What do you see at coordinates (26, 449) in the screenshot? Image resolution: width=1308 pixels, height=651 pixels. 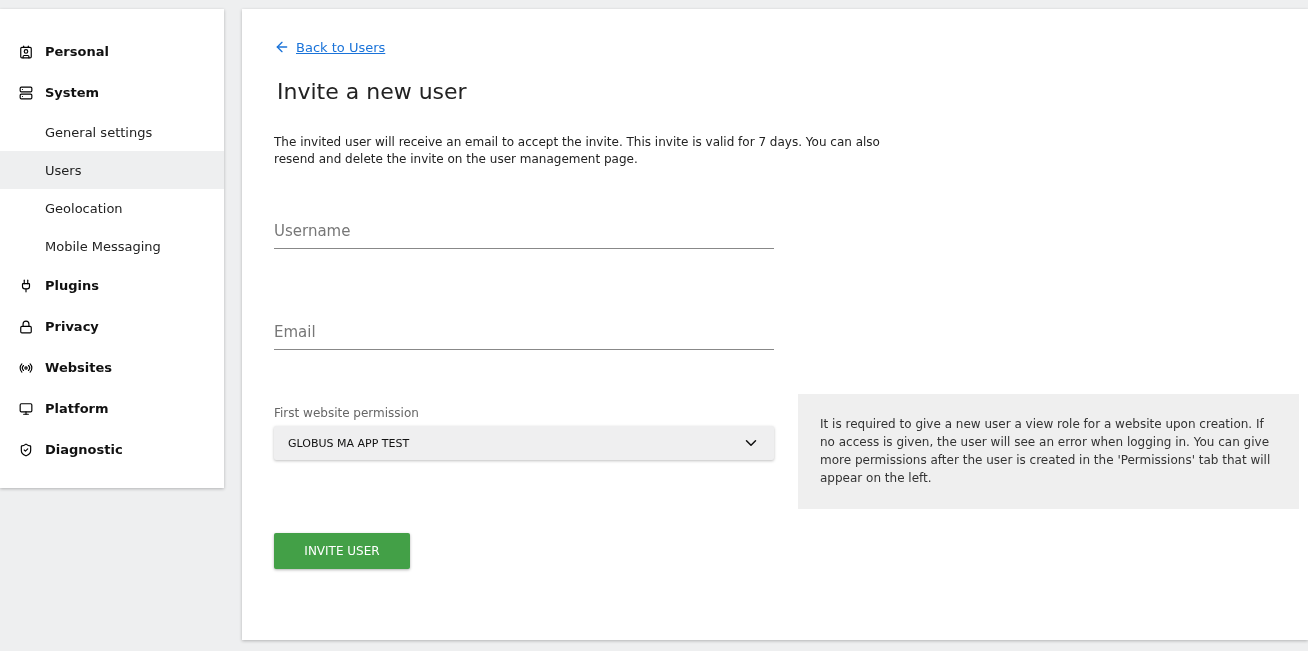 I see `shield-check-icon` at bounding box center [26, 449].